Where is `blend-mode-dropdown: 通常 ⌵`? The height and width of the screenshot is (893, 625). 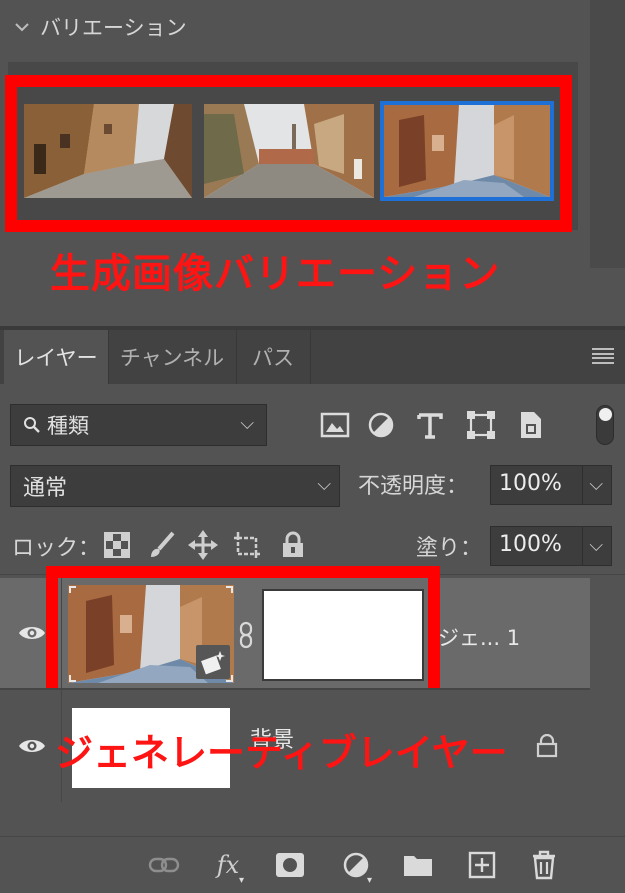
blend-mode-dropdown: 通常 ⌵ is located at coordinates (175, 486).